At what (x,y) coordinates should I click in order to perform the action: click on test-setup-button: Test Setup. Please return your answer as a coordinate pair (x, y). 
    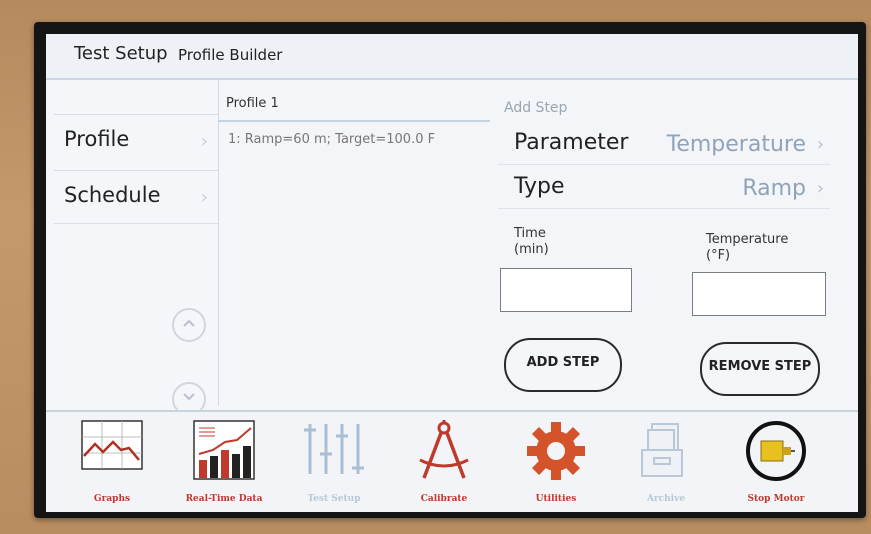
    Looking at the image, I should click on (334, 462).